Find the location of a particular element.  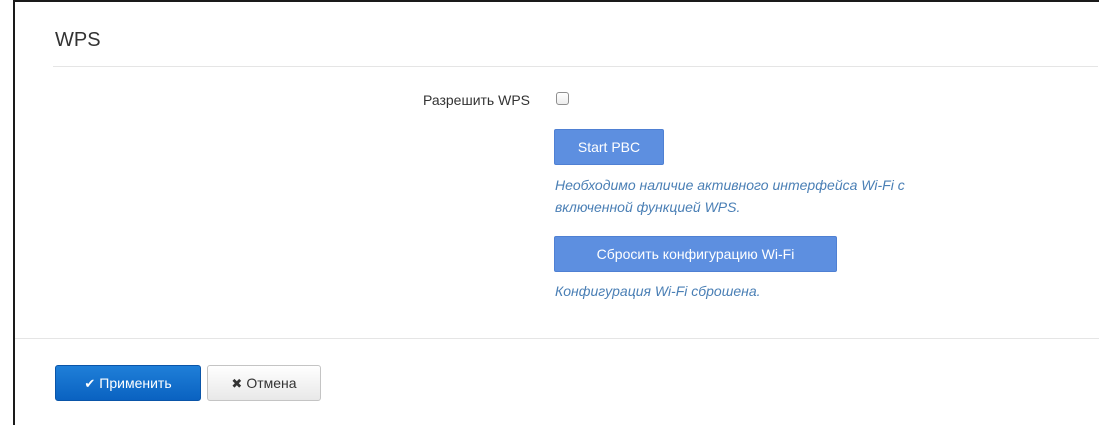

start-pbc-button: Start PBC is located at coordinates (609, 147).